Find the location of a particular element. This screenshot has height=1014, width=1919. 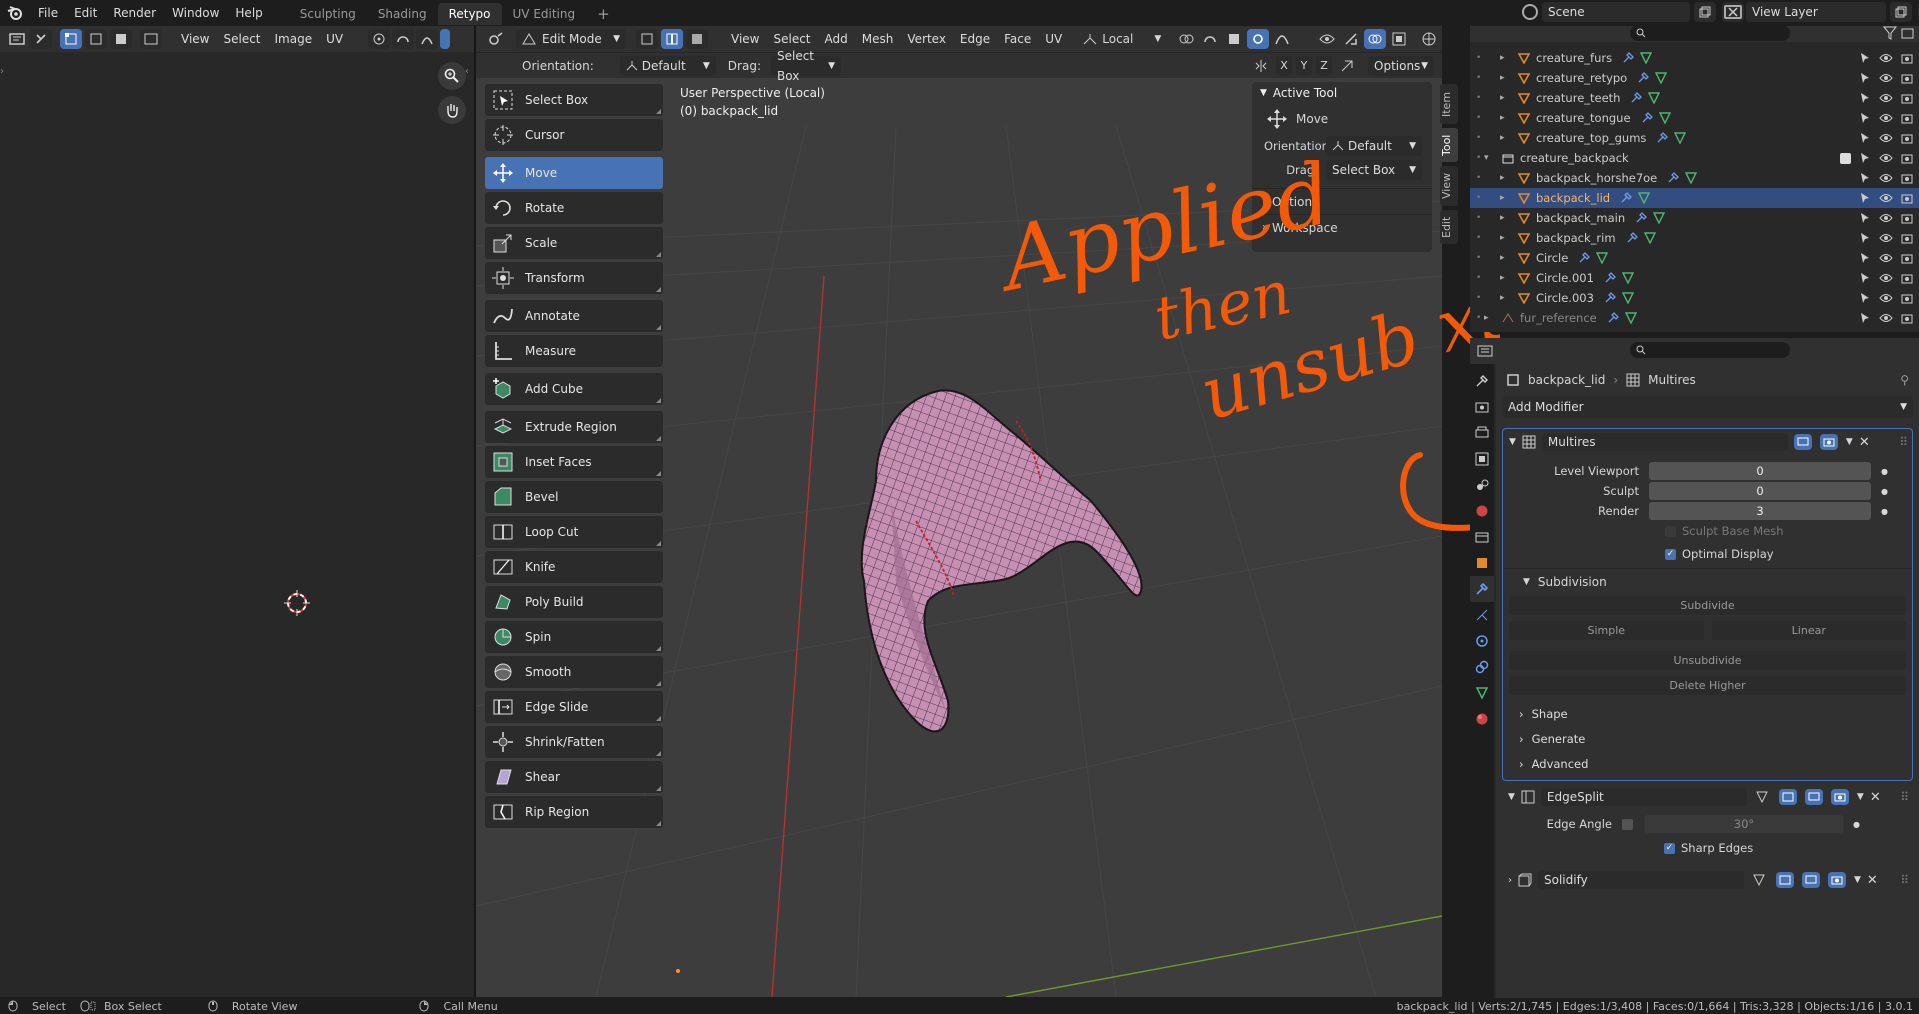

menu-help: Help is located at coordinates (248, 13).